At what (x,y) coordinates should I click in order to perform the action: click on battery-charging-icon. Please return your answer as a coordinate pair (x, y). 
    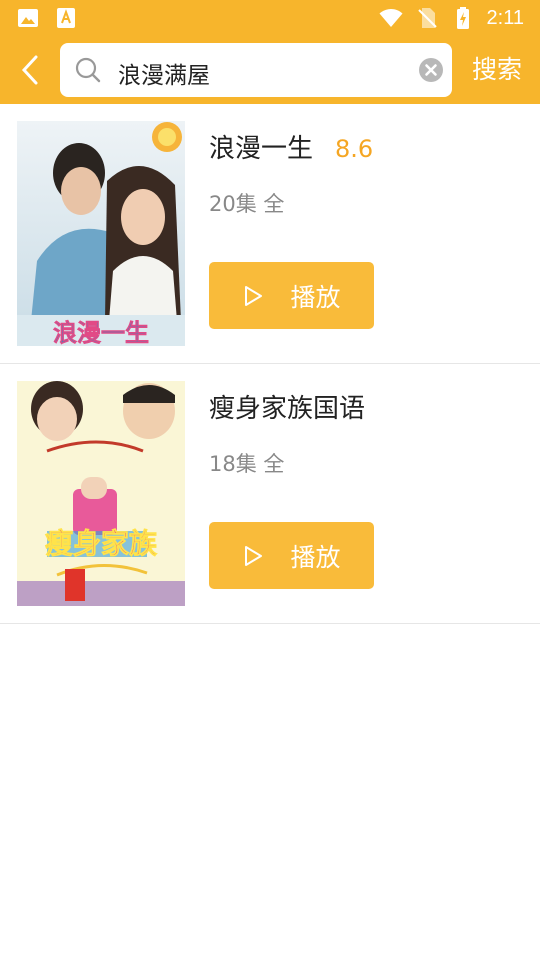
    Looking at the image, I should click on (462, 18).